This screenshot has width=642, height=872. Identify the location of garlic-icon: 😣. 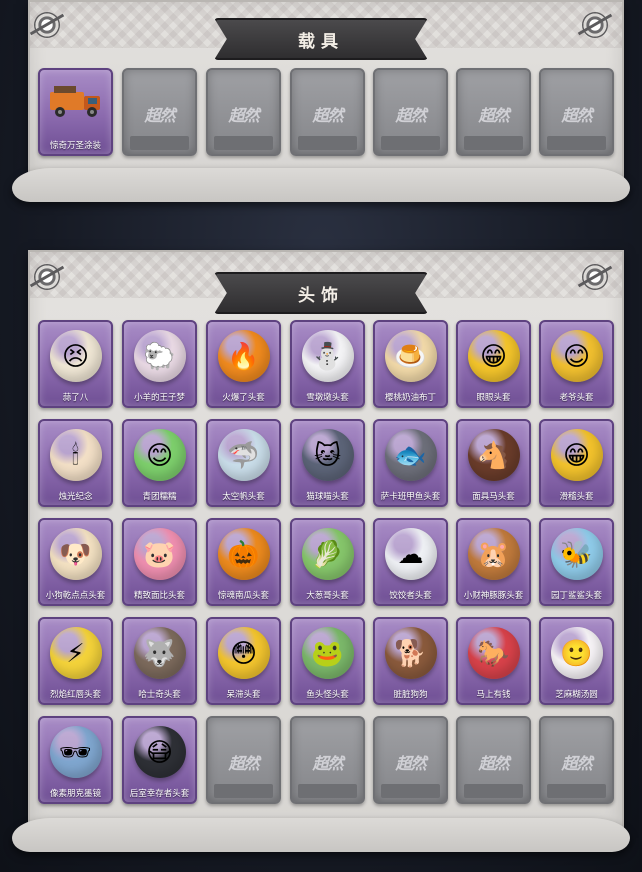
(75, 356).